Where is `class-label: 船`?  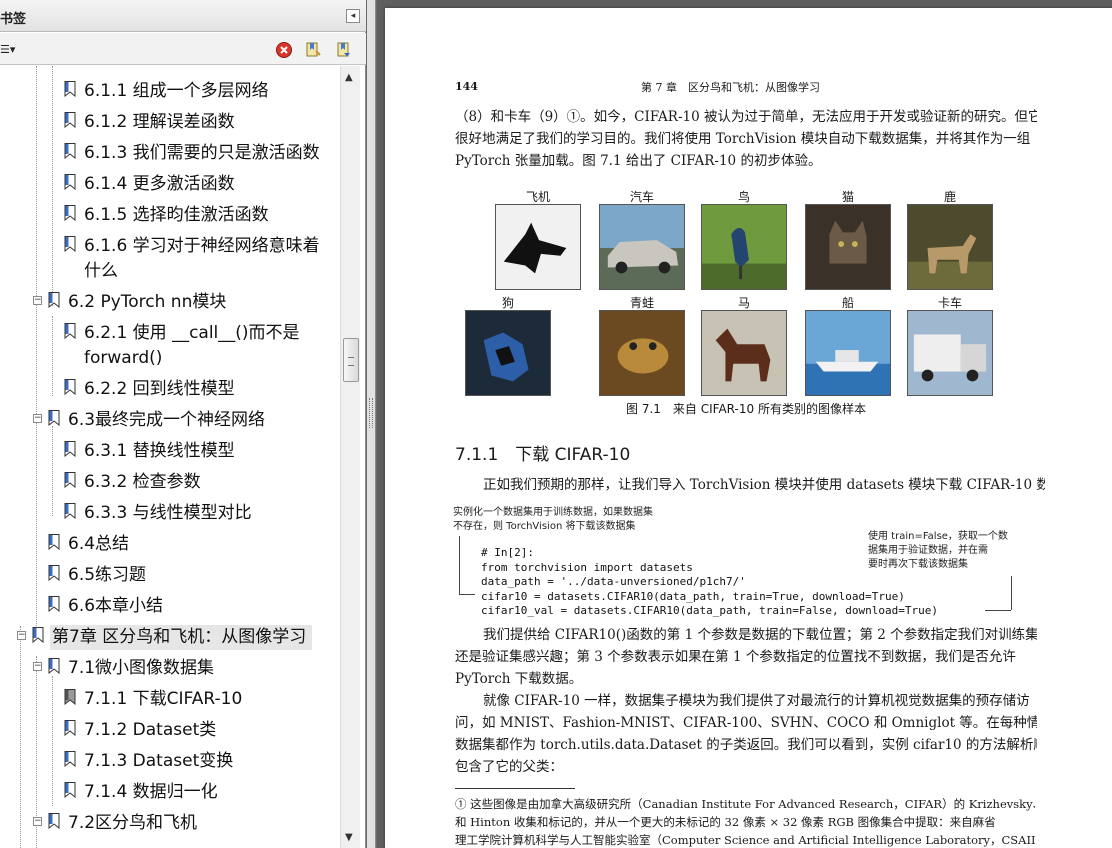
class-label: 船 is located at coordinates (847, 303).